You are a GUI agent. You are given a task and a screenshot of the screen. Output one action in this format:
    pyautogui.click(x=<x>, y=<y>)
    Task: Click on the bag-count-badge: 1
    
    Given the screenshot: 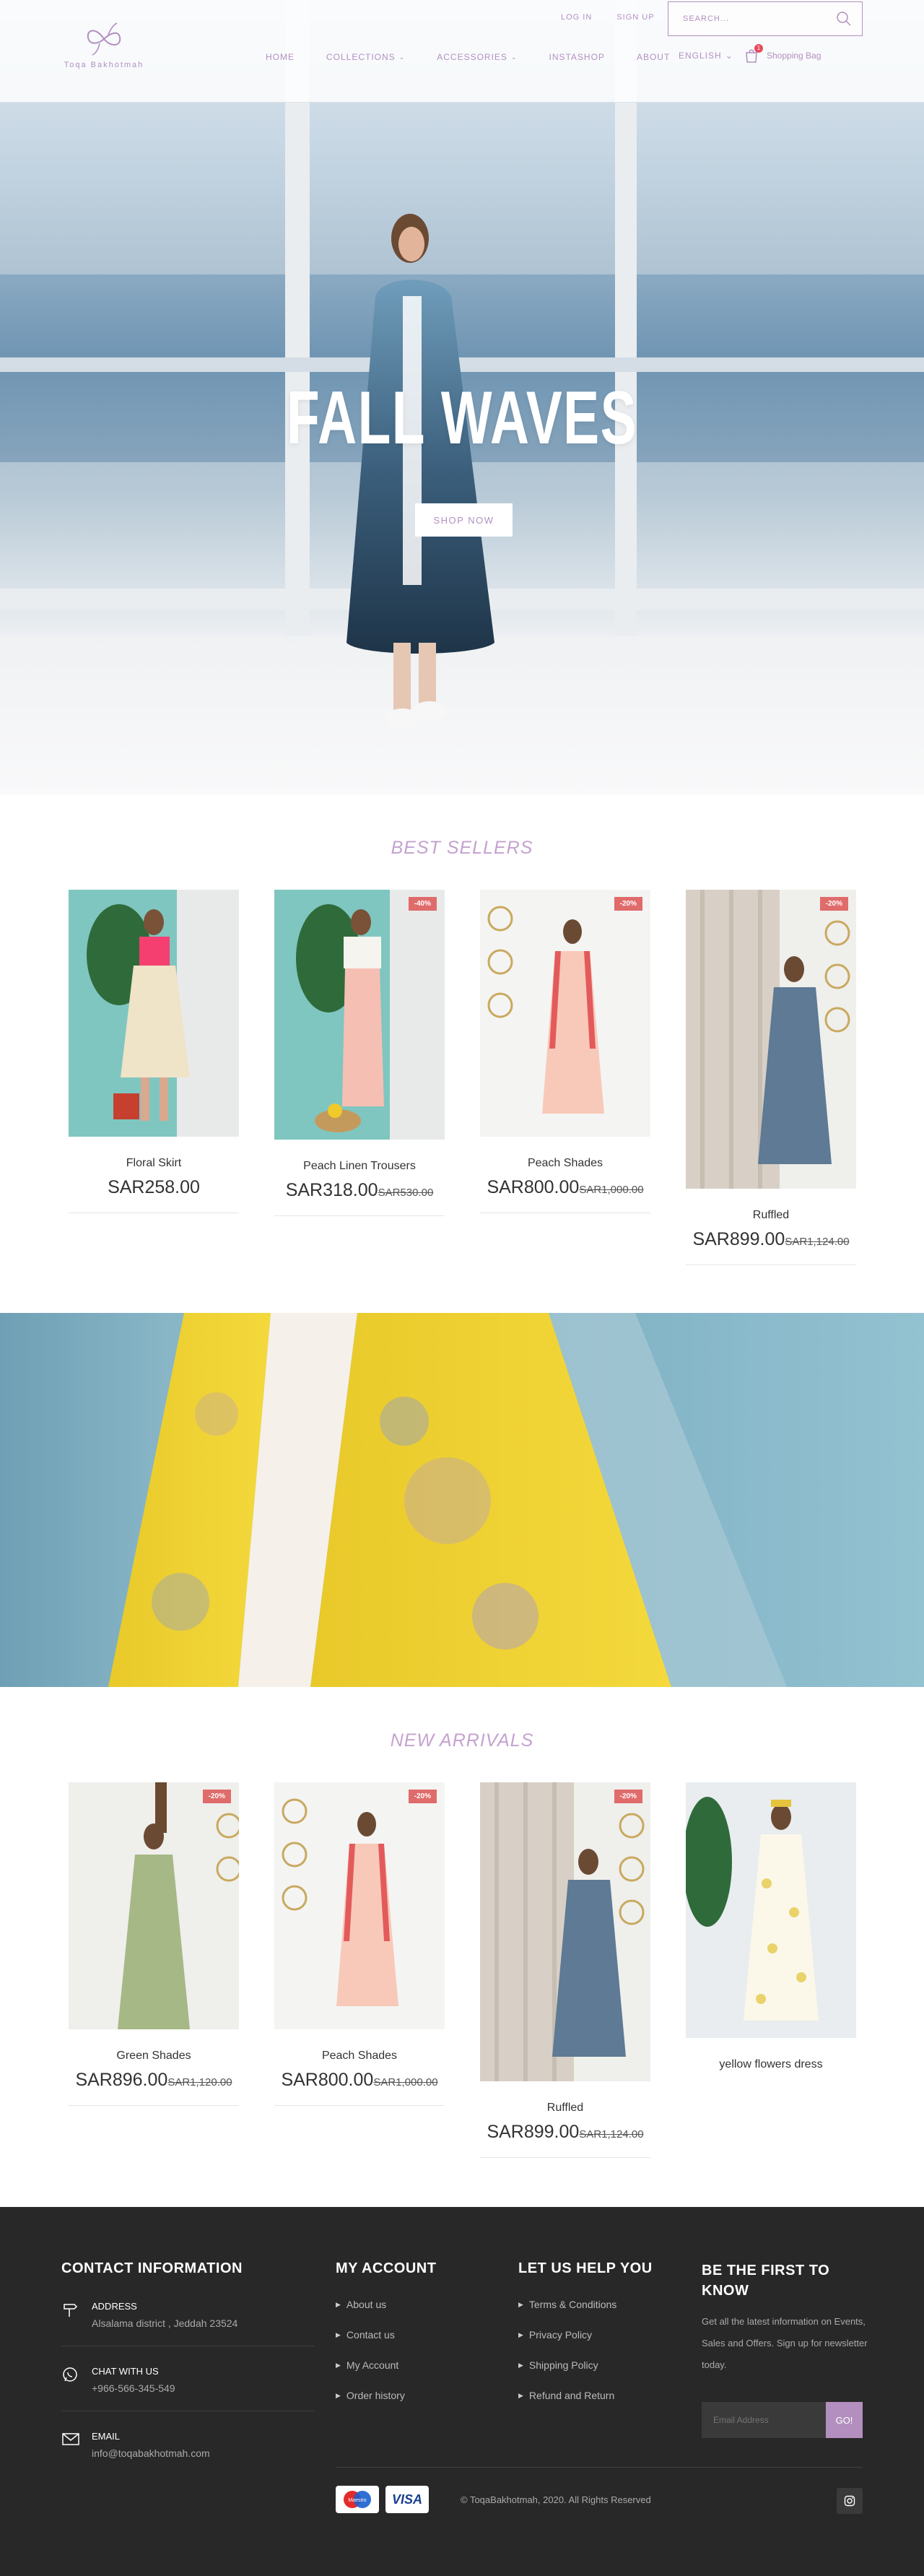 What is the action you would take?
    pyautogui.click(x=758, y=48)
    